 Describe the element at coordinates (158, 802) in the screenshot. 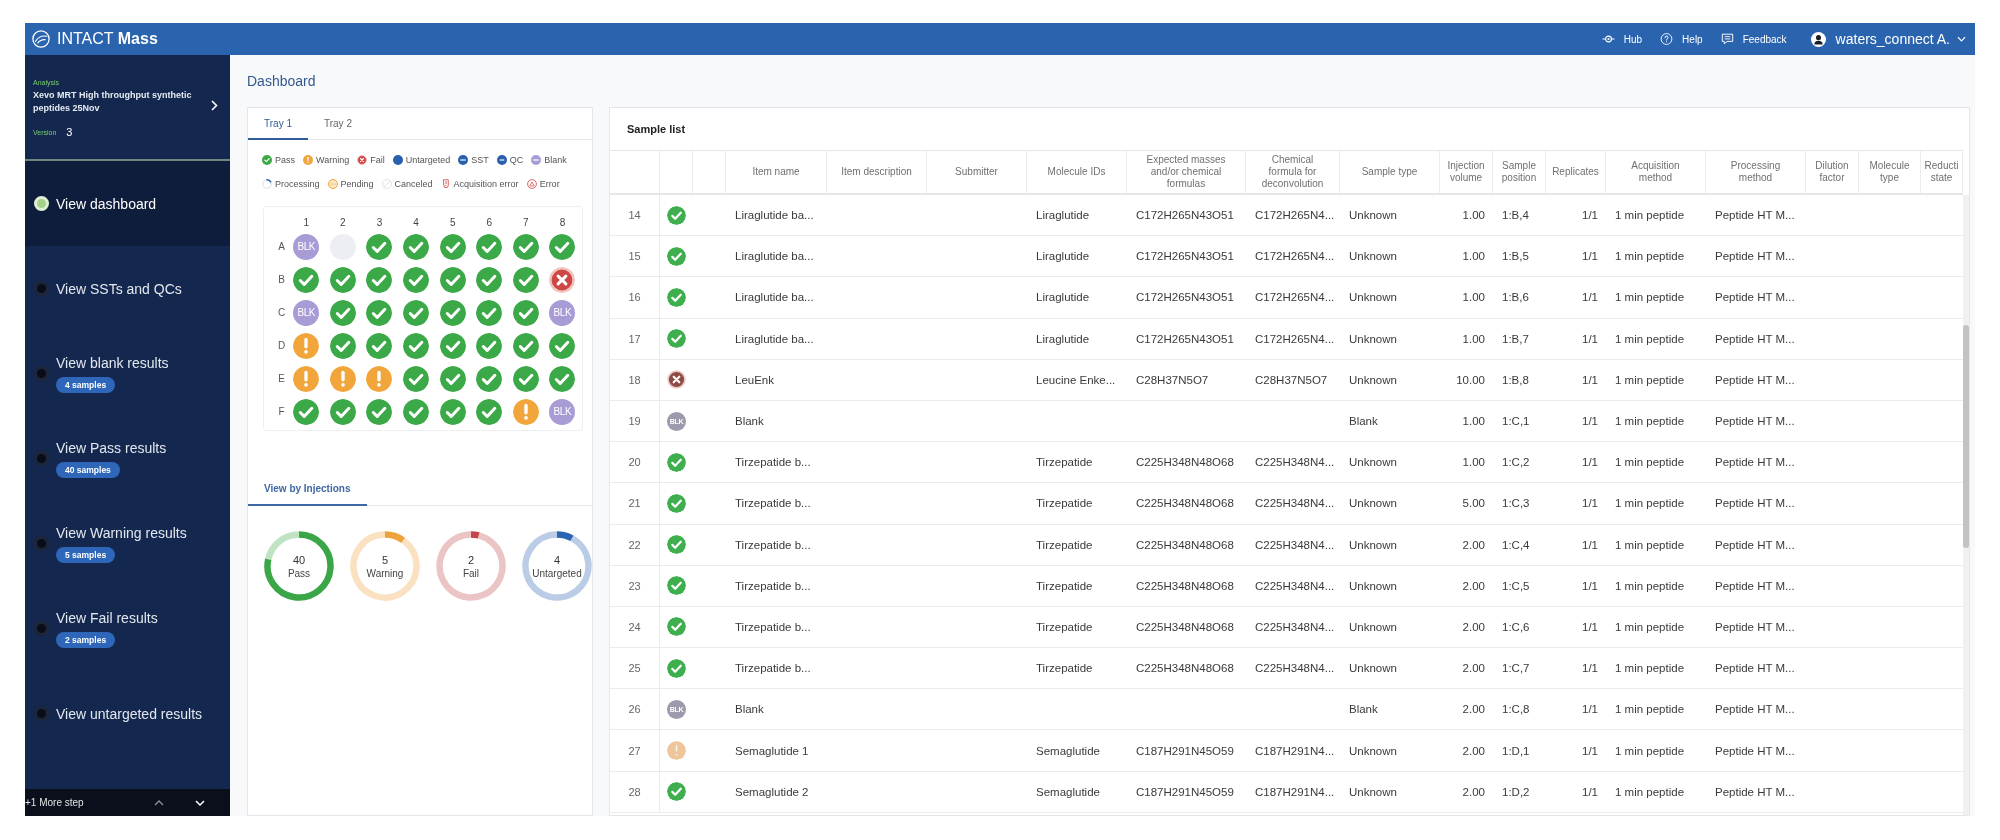

I see `chevron-up-icon` at that location.